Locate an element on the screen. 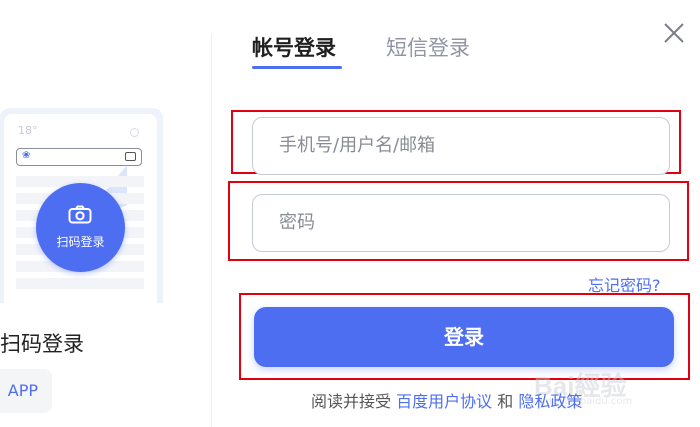 This screenshot has height=427, width=700. agreement-prefix: 阅读并接受 is located at coordinates (351, 401).